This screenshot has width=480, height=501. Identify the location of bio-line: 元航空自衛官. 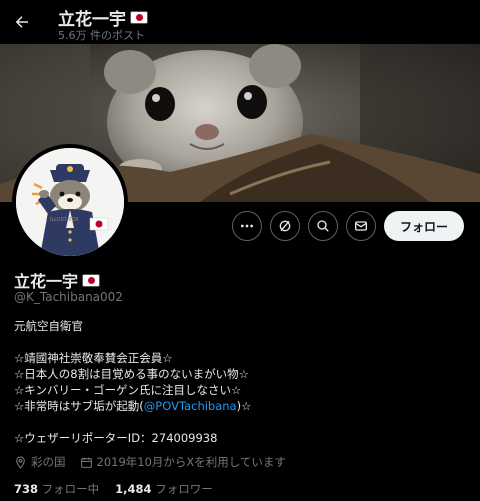
(48, 326).